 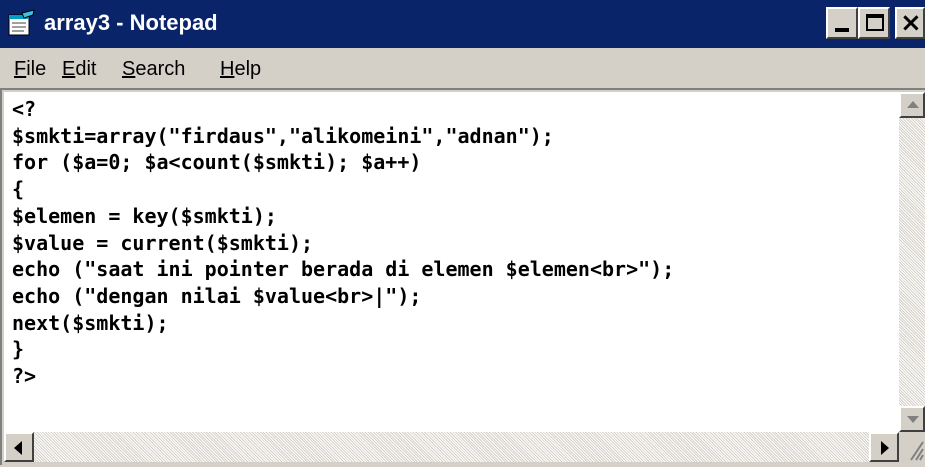 What do you see at coordinates (842, 30) in the screenshot?
I see `minimize-icon` at bounding box center [842, 30].